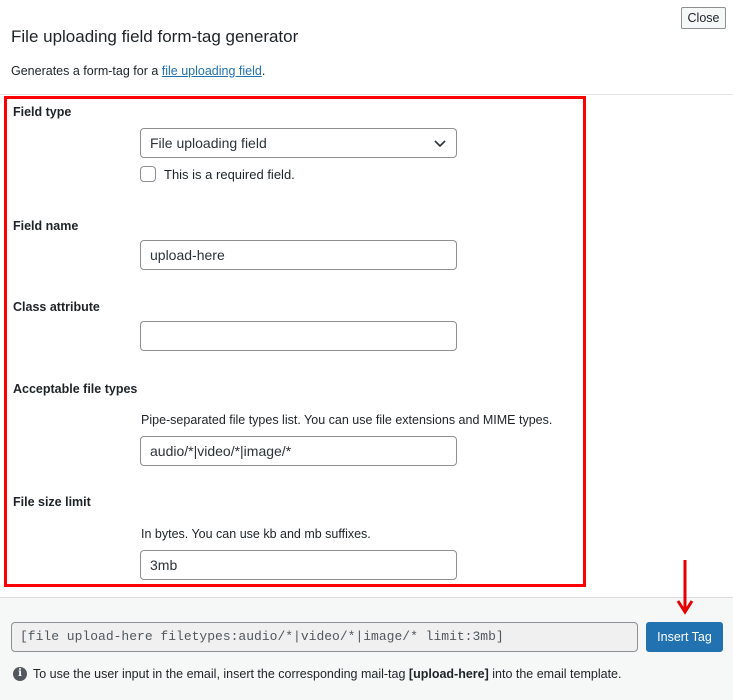 Image resolution: width=733 pixels, height=700 pixels. Describe the element at coordinates (42, 112) in the screenshot. I see `field-type-label: Field type` at that location.